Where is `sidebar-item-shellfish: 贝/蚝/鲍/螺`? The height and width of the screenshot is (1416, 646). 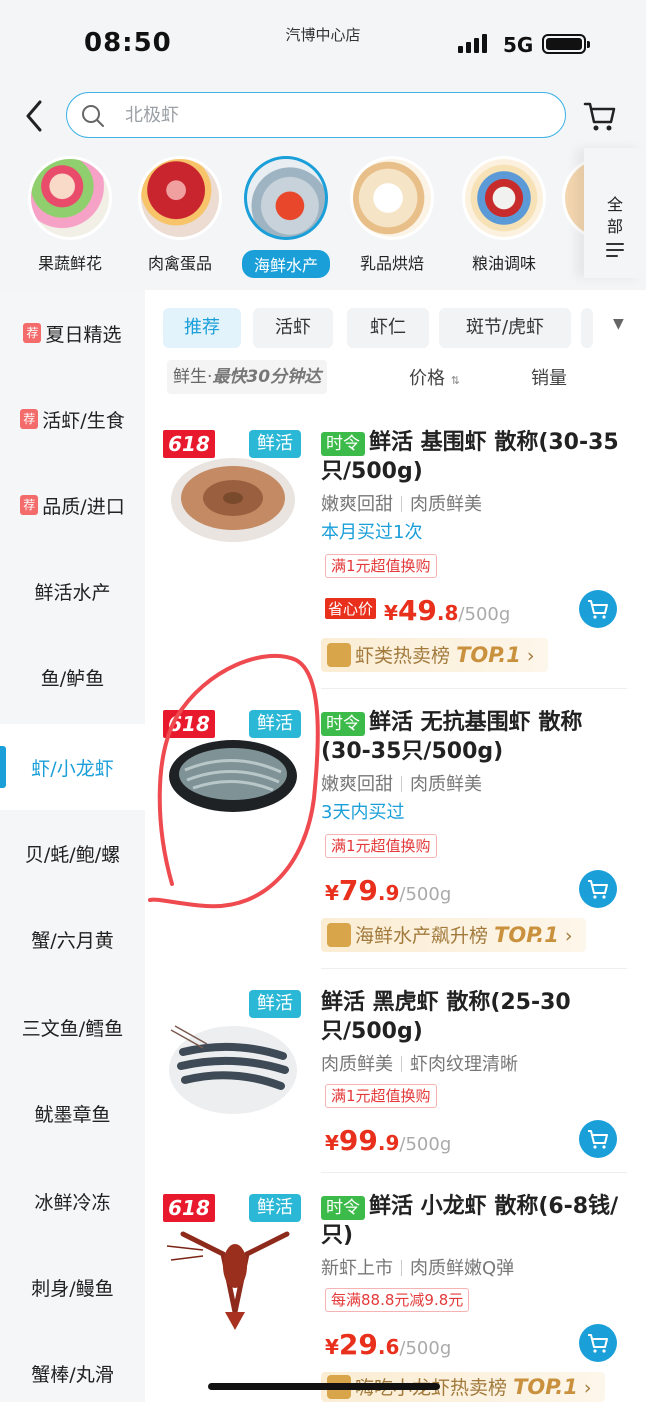
sidebar-item-shellfish: 贝/蚝/鲍/螺 is located at coordinates (72, 853).